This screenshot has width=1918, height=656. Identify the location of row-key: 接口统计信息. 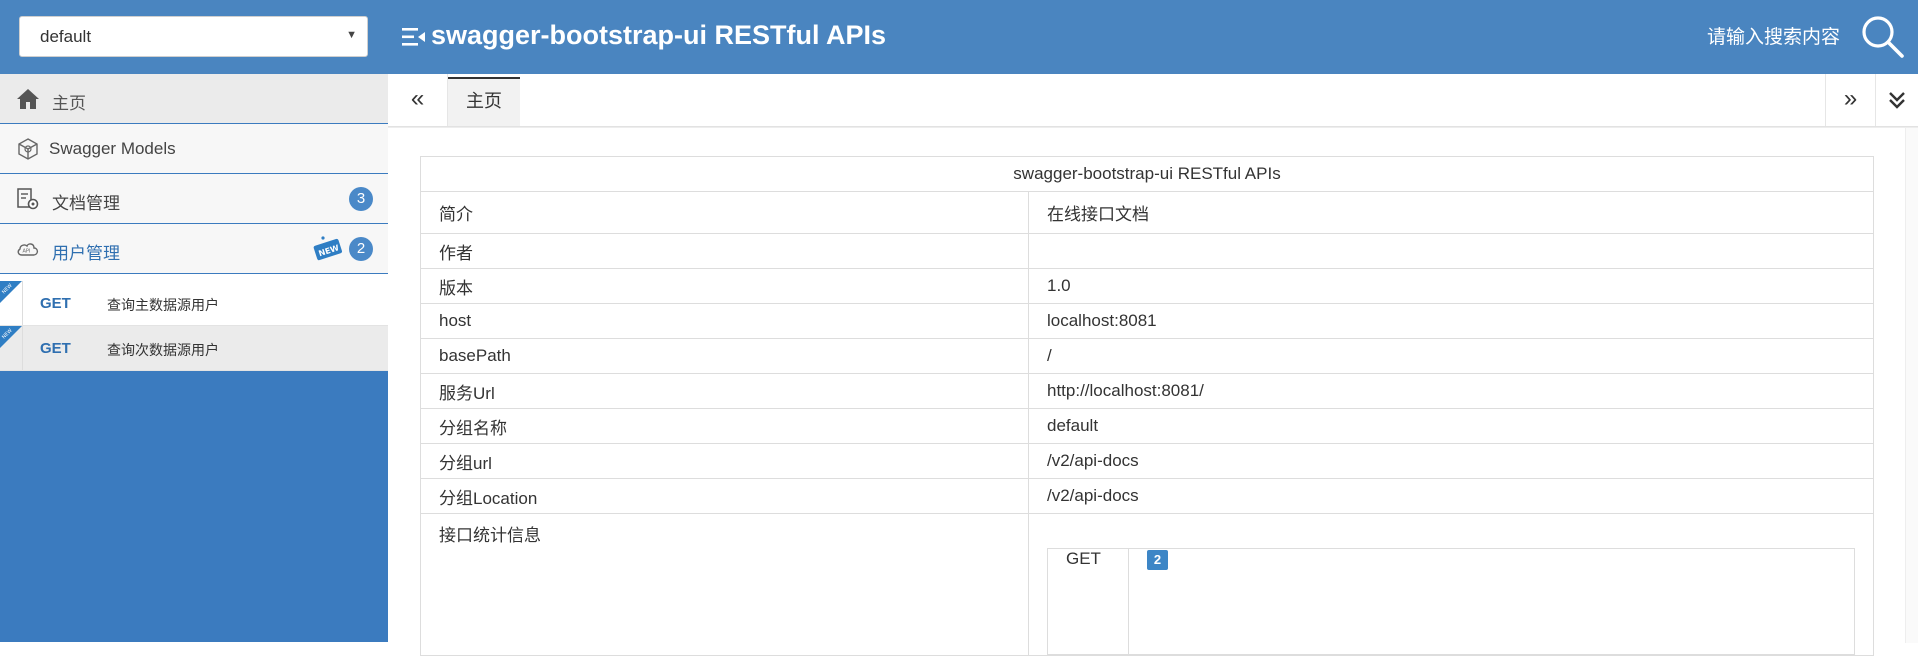
(724, 584).